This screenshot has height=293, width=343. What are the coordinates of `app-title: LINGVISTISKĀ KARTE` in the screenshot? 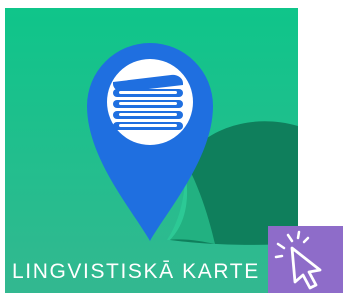 It's located at (136, 271).